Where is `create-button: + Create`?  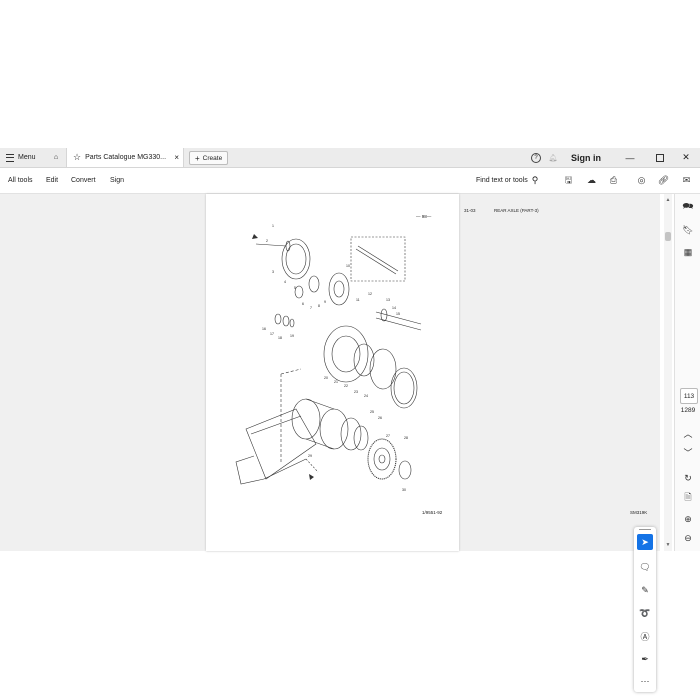
create-button: + Create is located at coordinates (209, 158).